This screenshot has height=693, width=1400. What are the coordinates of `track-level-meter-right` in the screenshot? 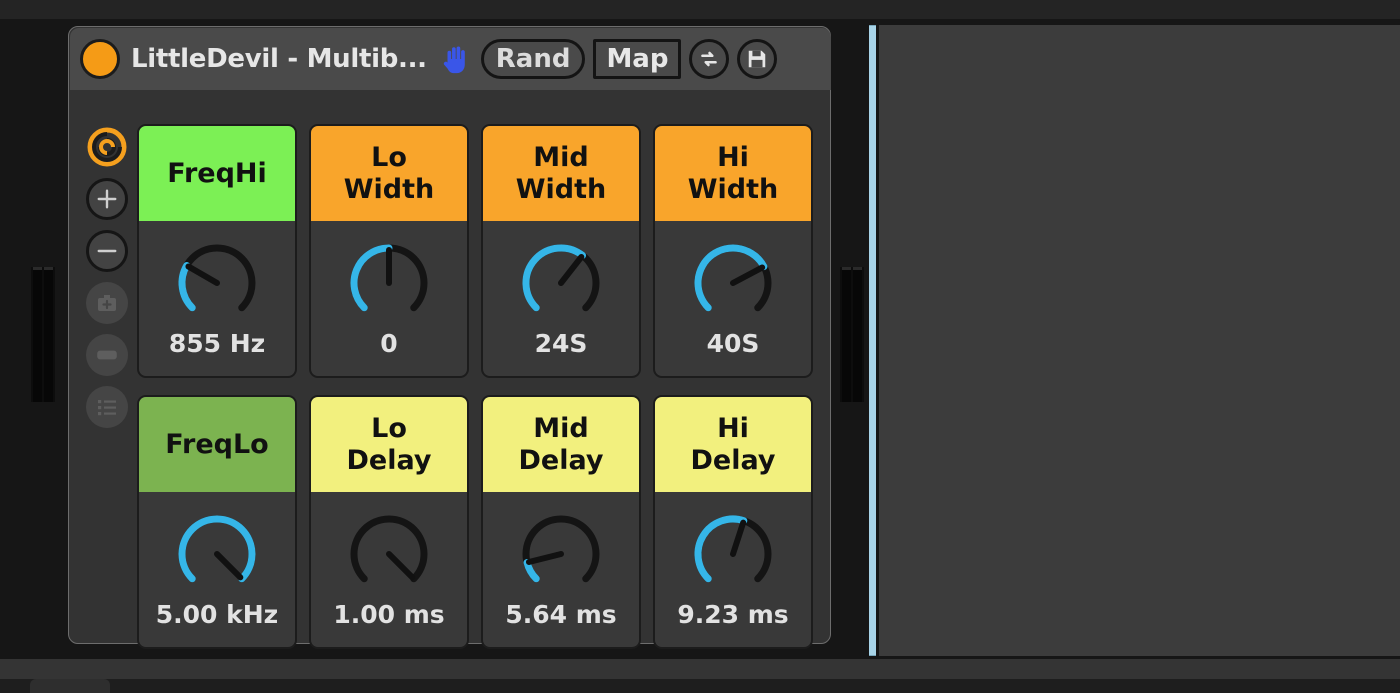 It's located at (852, 334).